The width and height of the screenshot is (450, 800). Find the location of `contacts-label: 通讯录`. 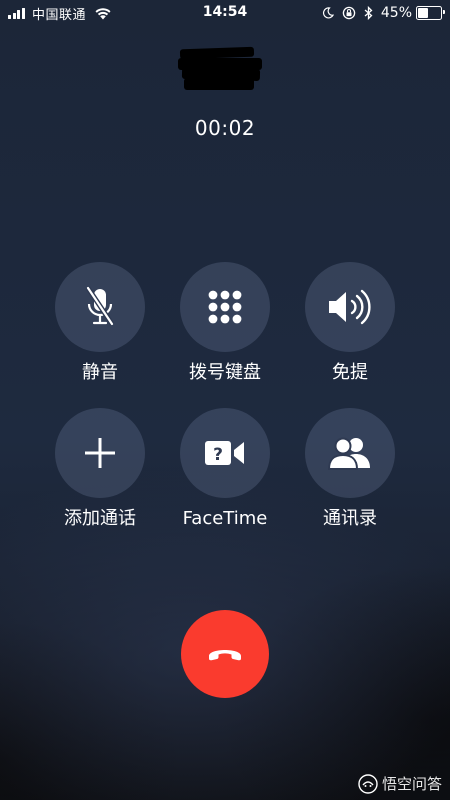

contacts-label: 通讯录 is located at coordinates (350, 518).